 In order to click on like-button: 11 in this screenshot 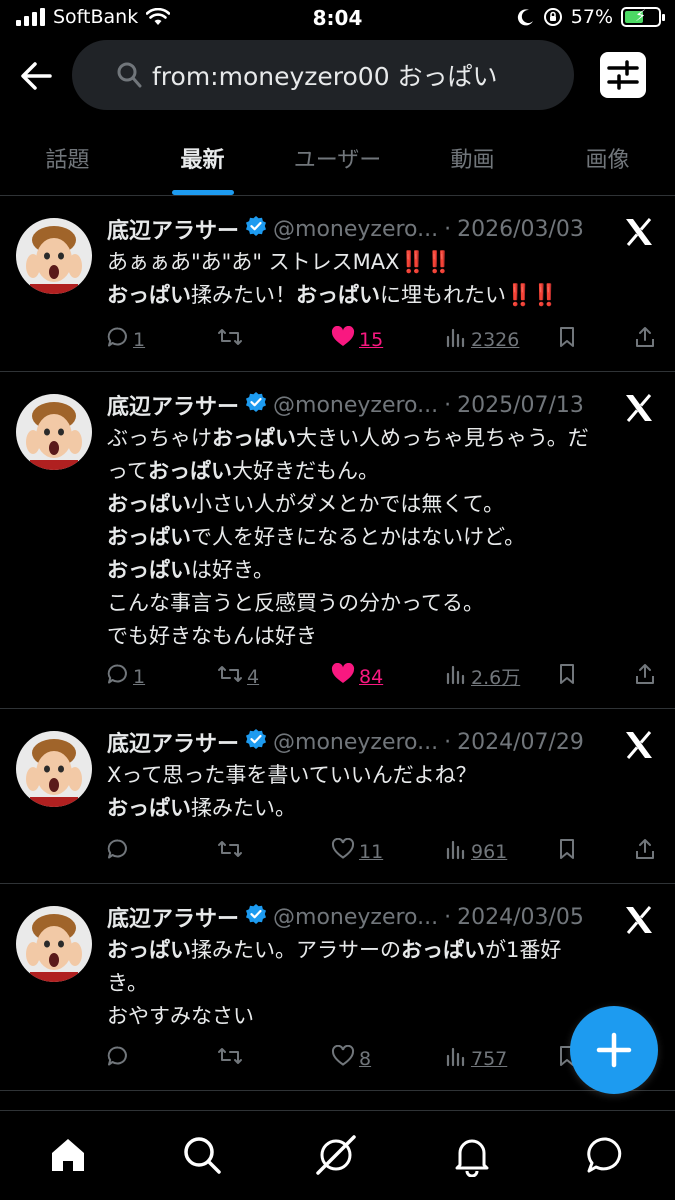, I will do `click(357, 851)`.